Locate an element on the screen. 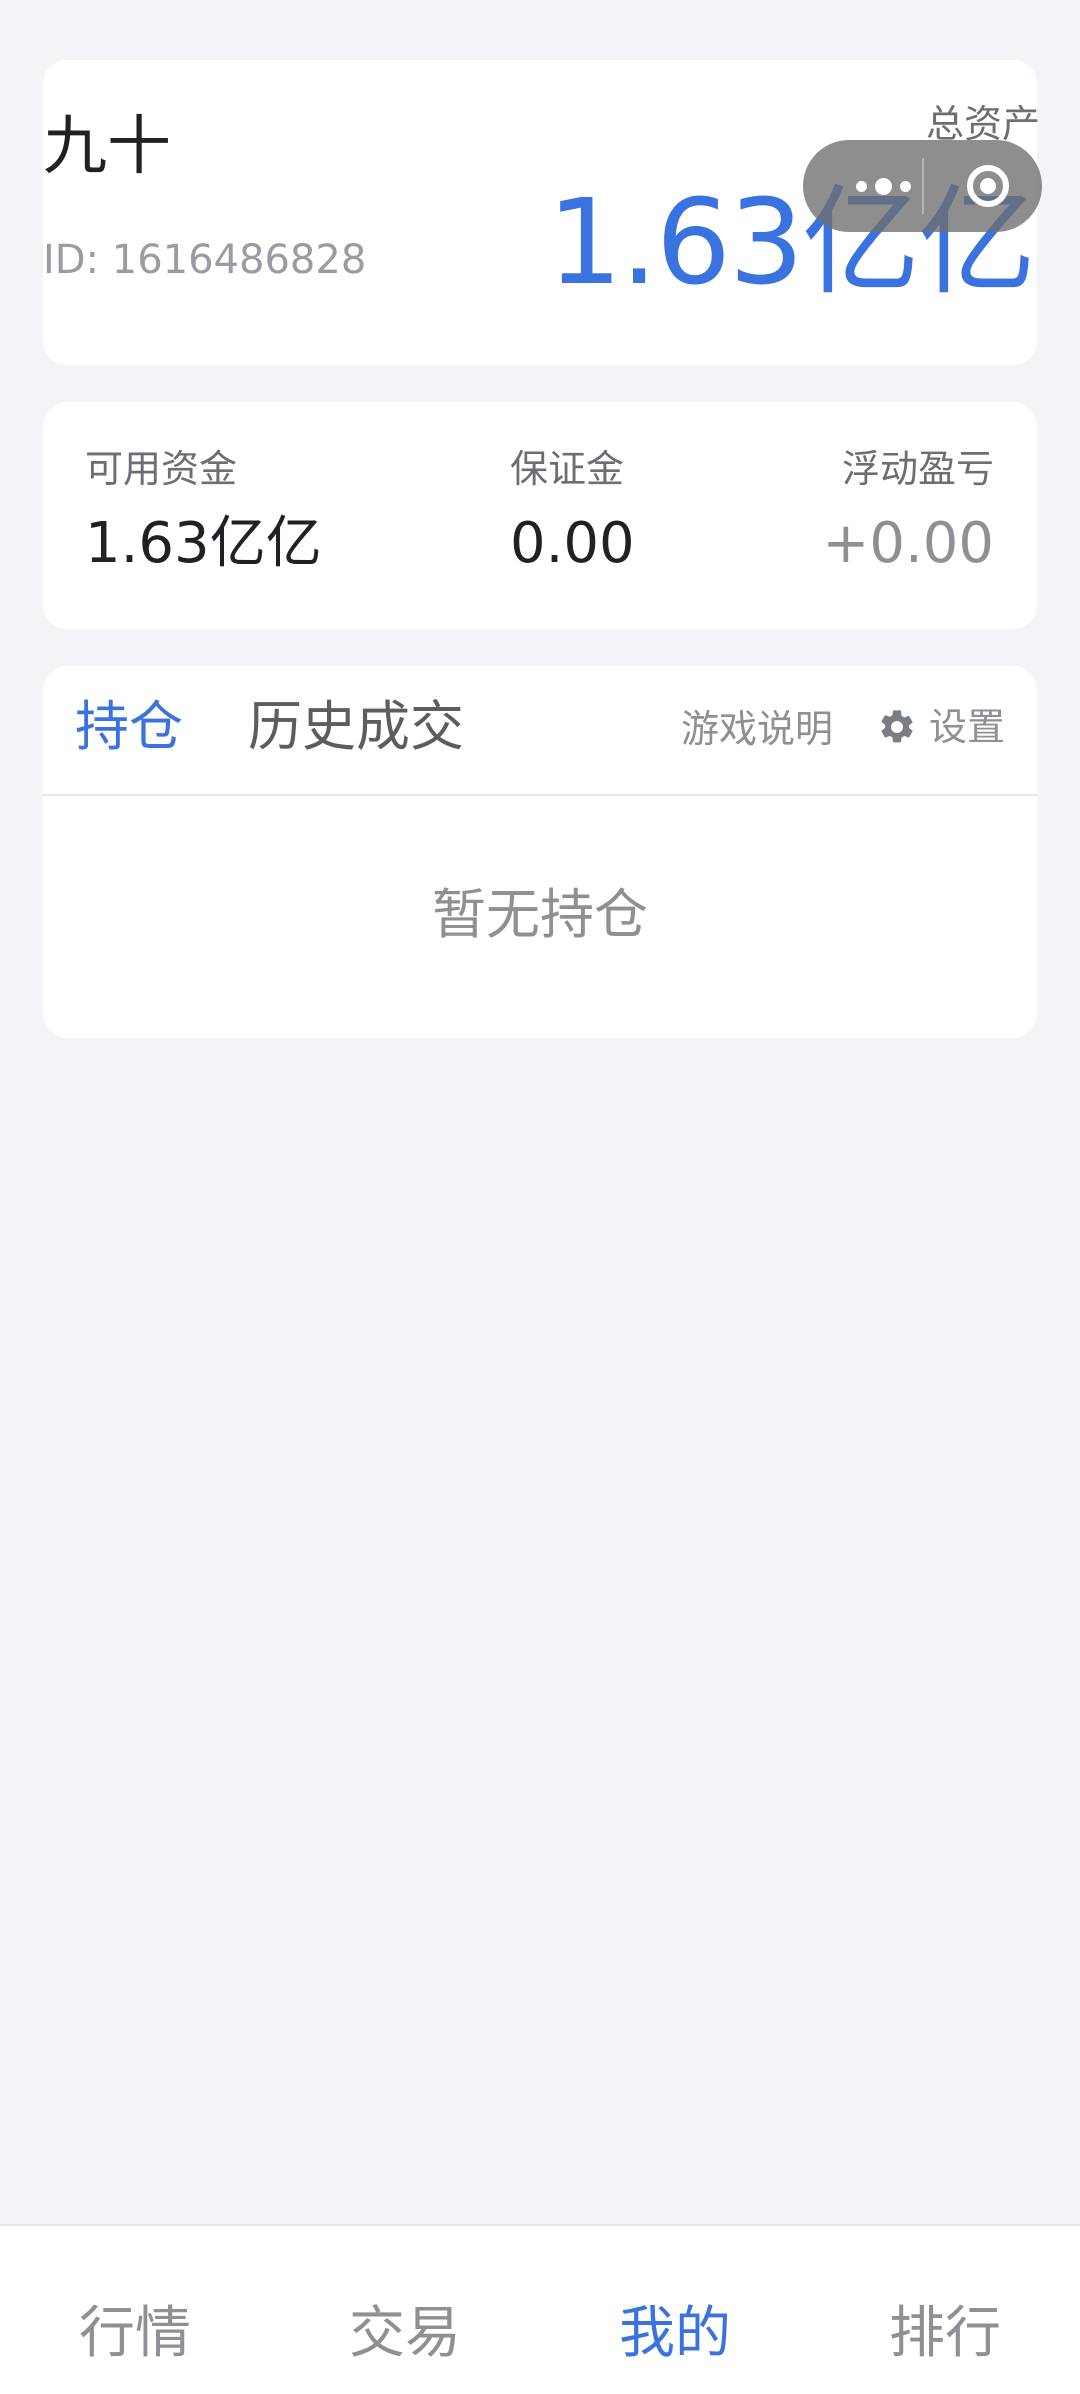 Image resolution: width=1080 pixels, height=2394 pixels. margin: 保证金 0.00 is located at coordinates (572, 511).